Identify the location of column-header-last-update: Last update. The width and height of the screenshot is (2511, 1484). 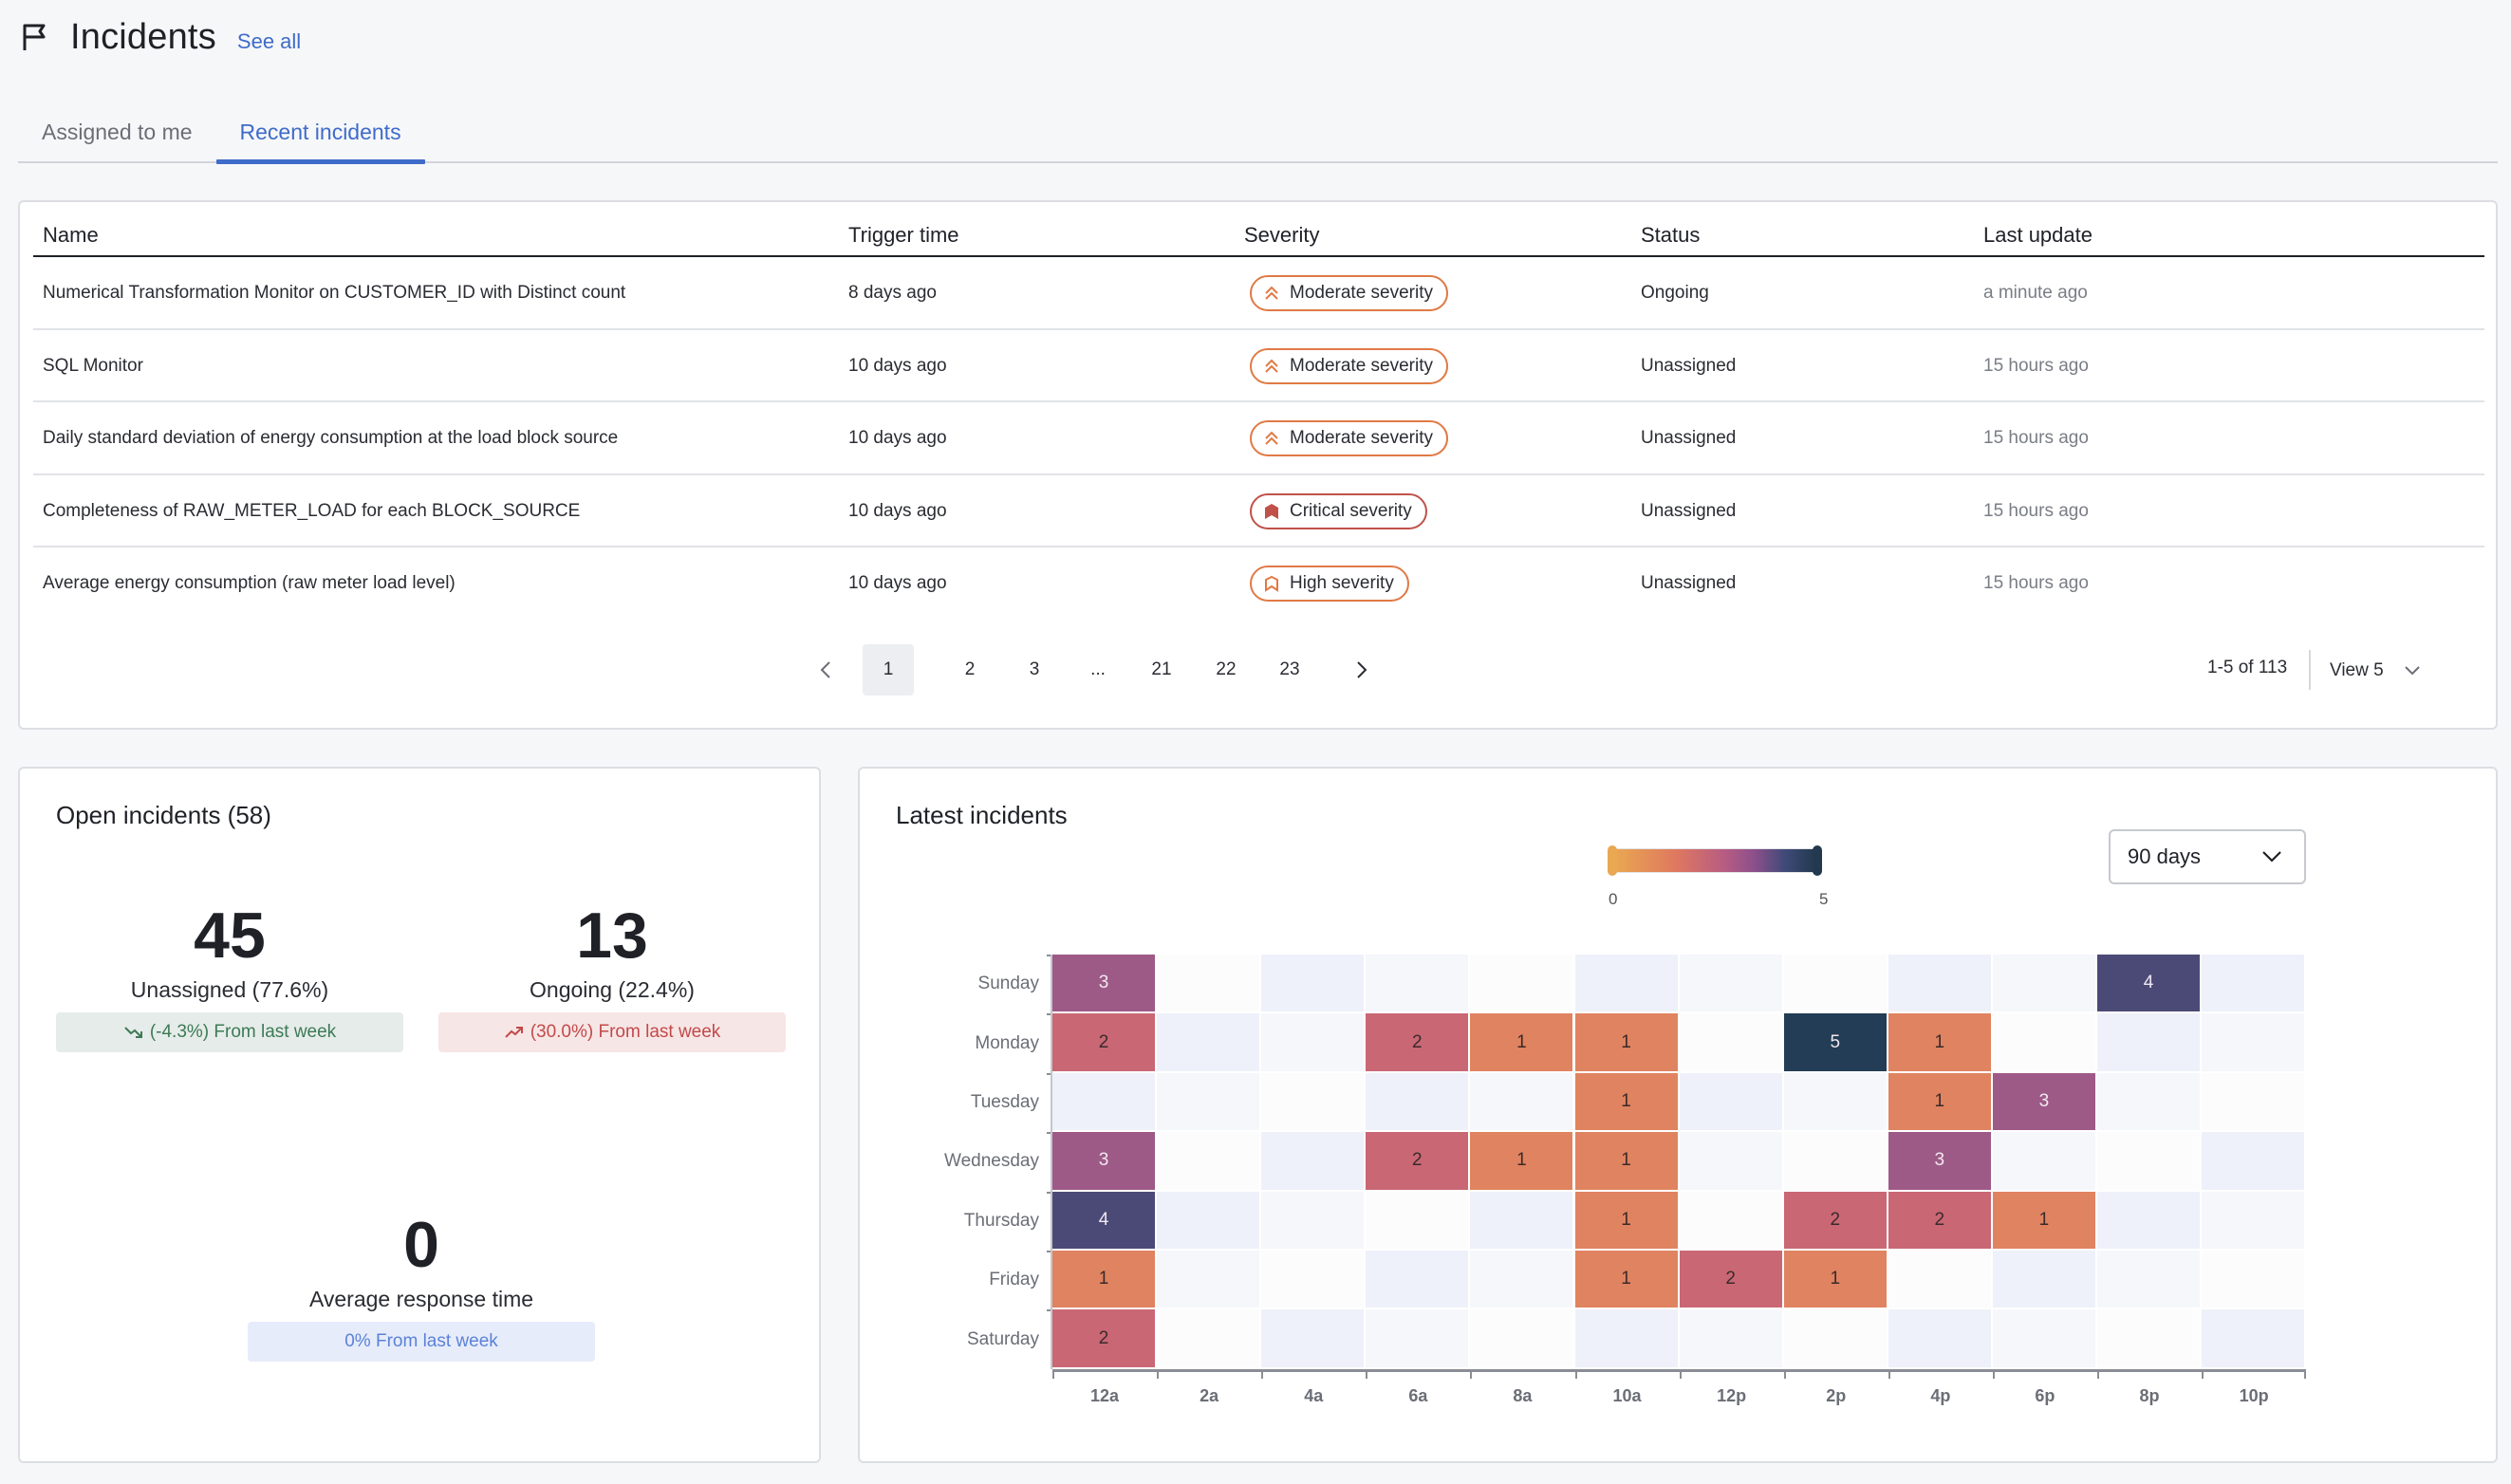
(2037, 235).